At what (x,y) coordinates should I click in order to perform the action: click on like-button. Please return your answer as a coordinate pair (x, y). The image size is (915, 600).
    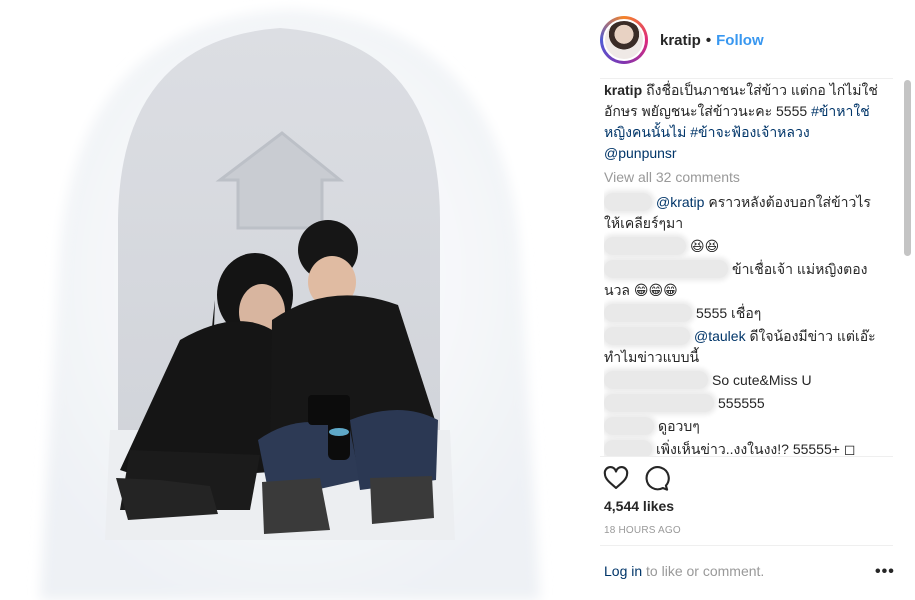
    Looking at the image, I should click on (617, 479).